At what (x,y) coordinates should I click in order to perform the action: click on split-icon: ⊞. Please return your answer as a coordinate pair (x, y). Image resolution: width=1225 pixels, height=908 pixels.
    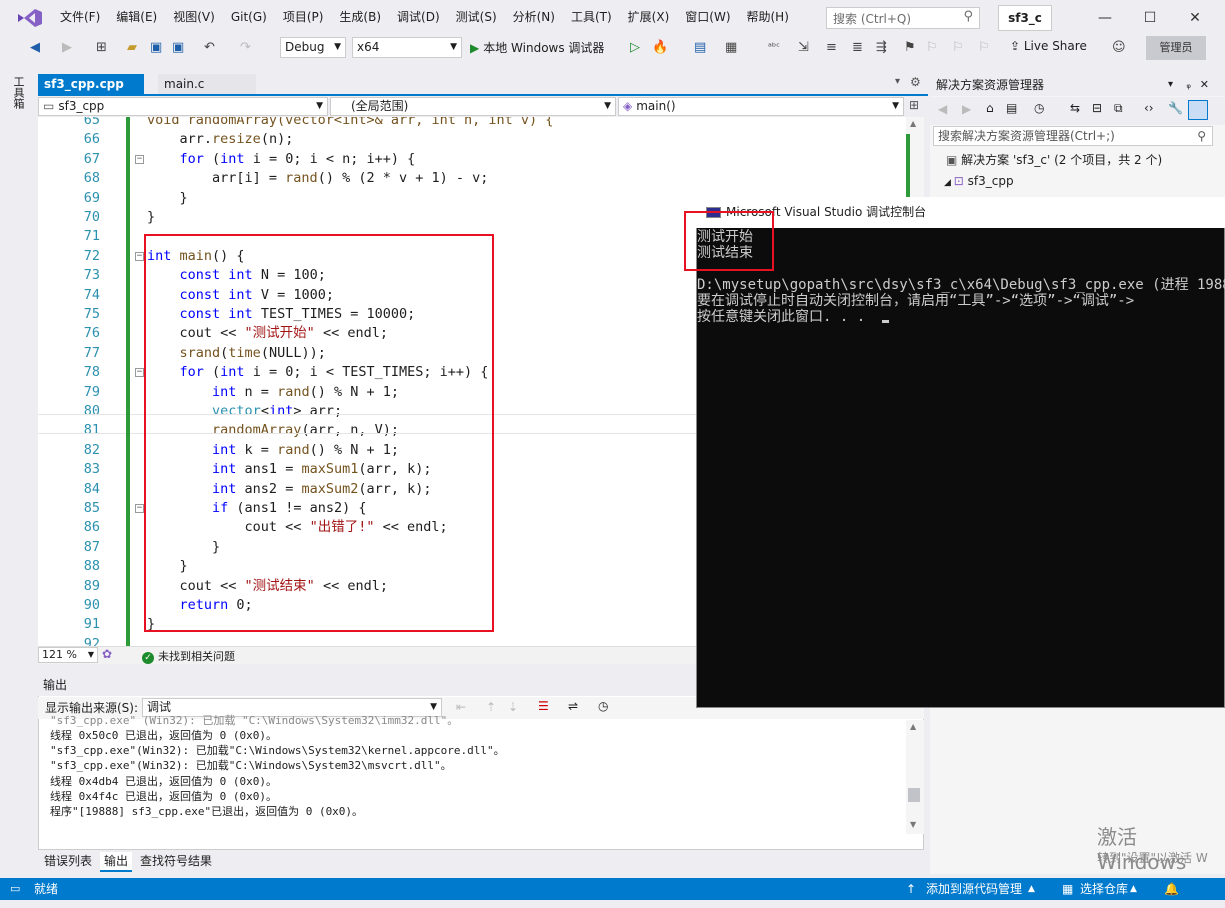
    Looking at the image, I should click on (914, 105).